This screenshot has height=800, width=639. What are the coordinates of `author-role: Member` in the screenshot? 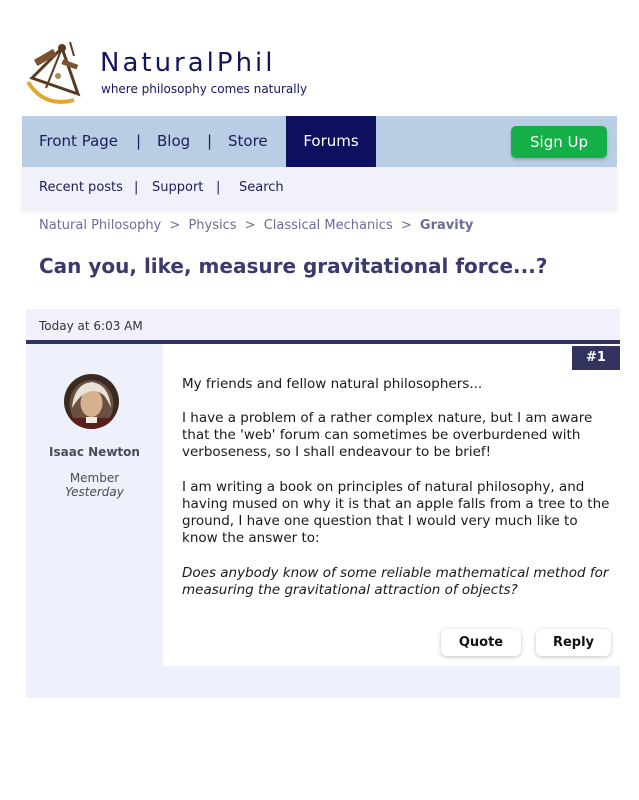 It's located at (94, 478).